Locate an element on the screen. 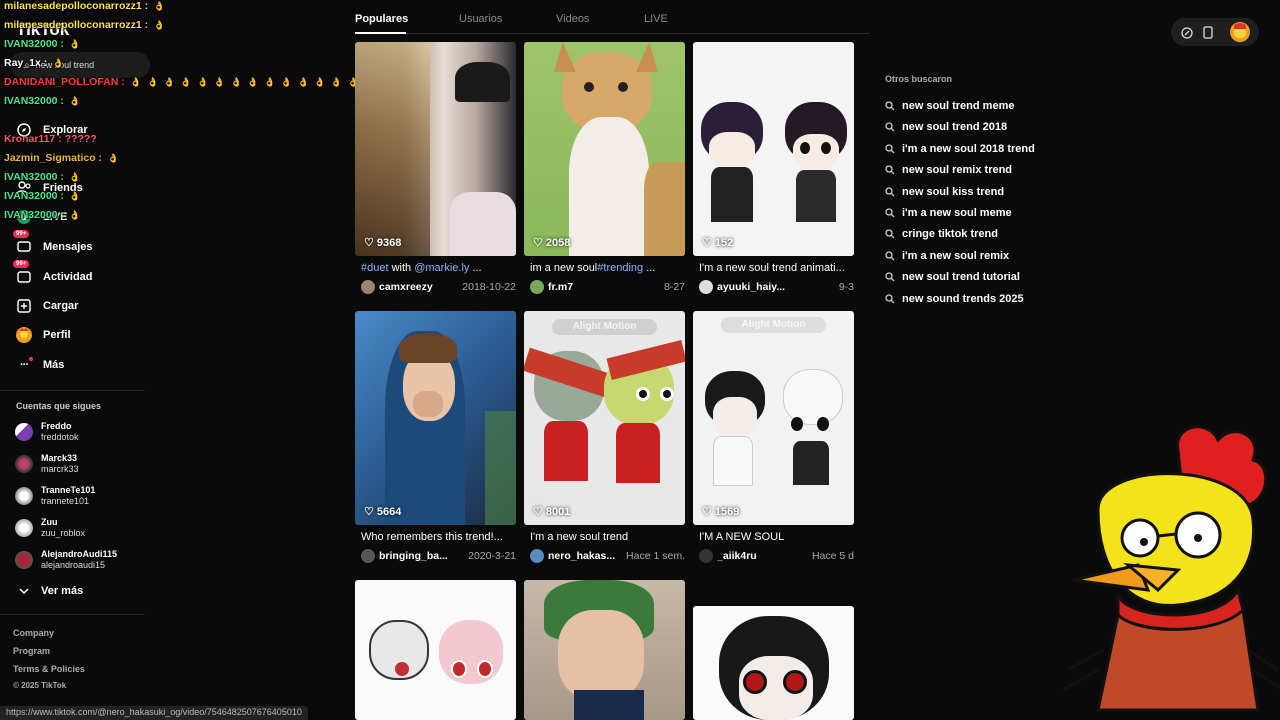 This screenshot has width=1280, height=720. video-title: I'M A NEW SOUL is located at coordinates (774, 537).